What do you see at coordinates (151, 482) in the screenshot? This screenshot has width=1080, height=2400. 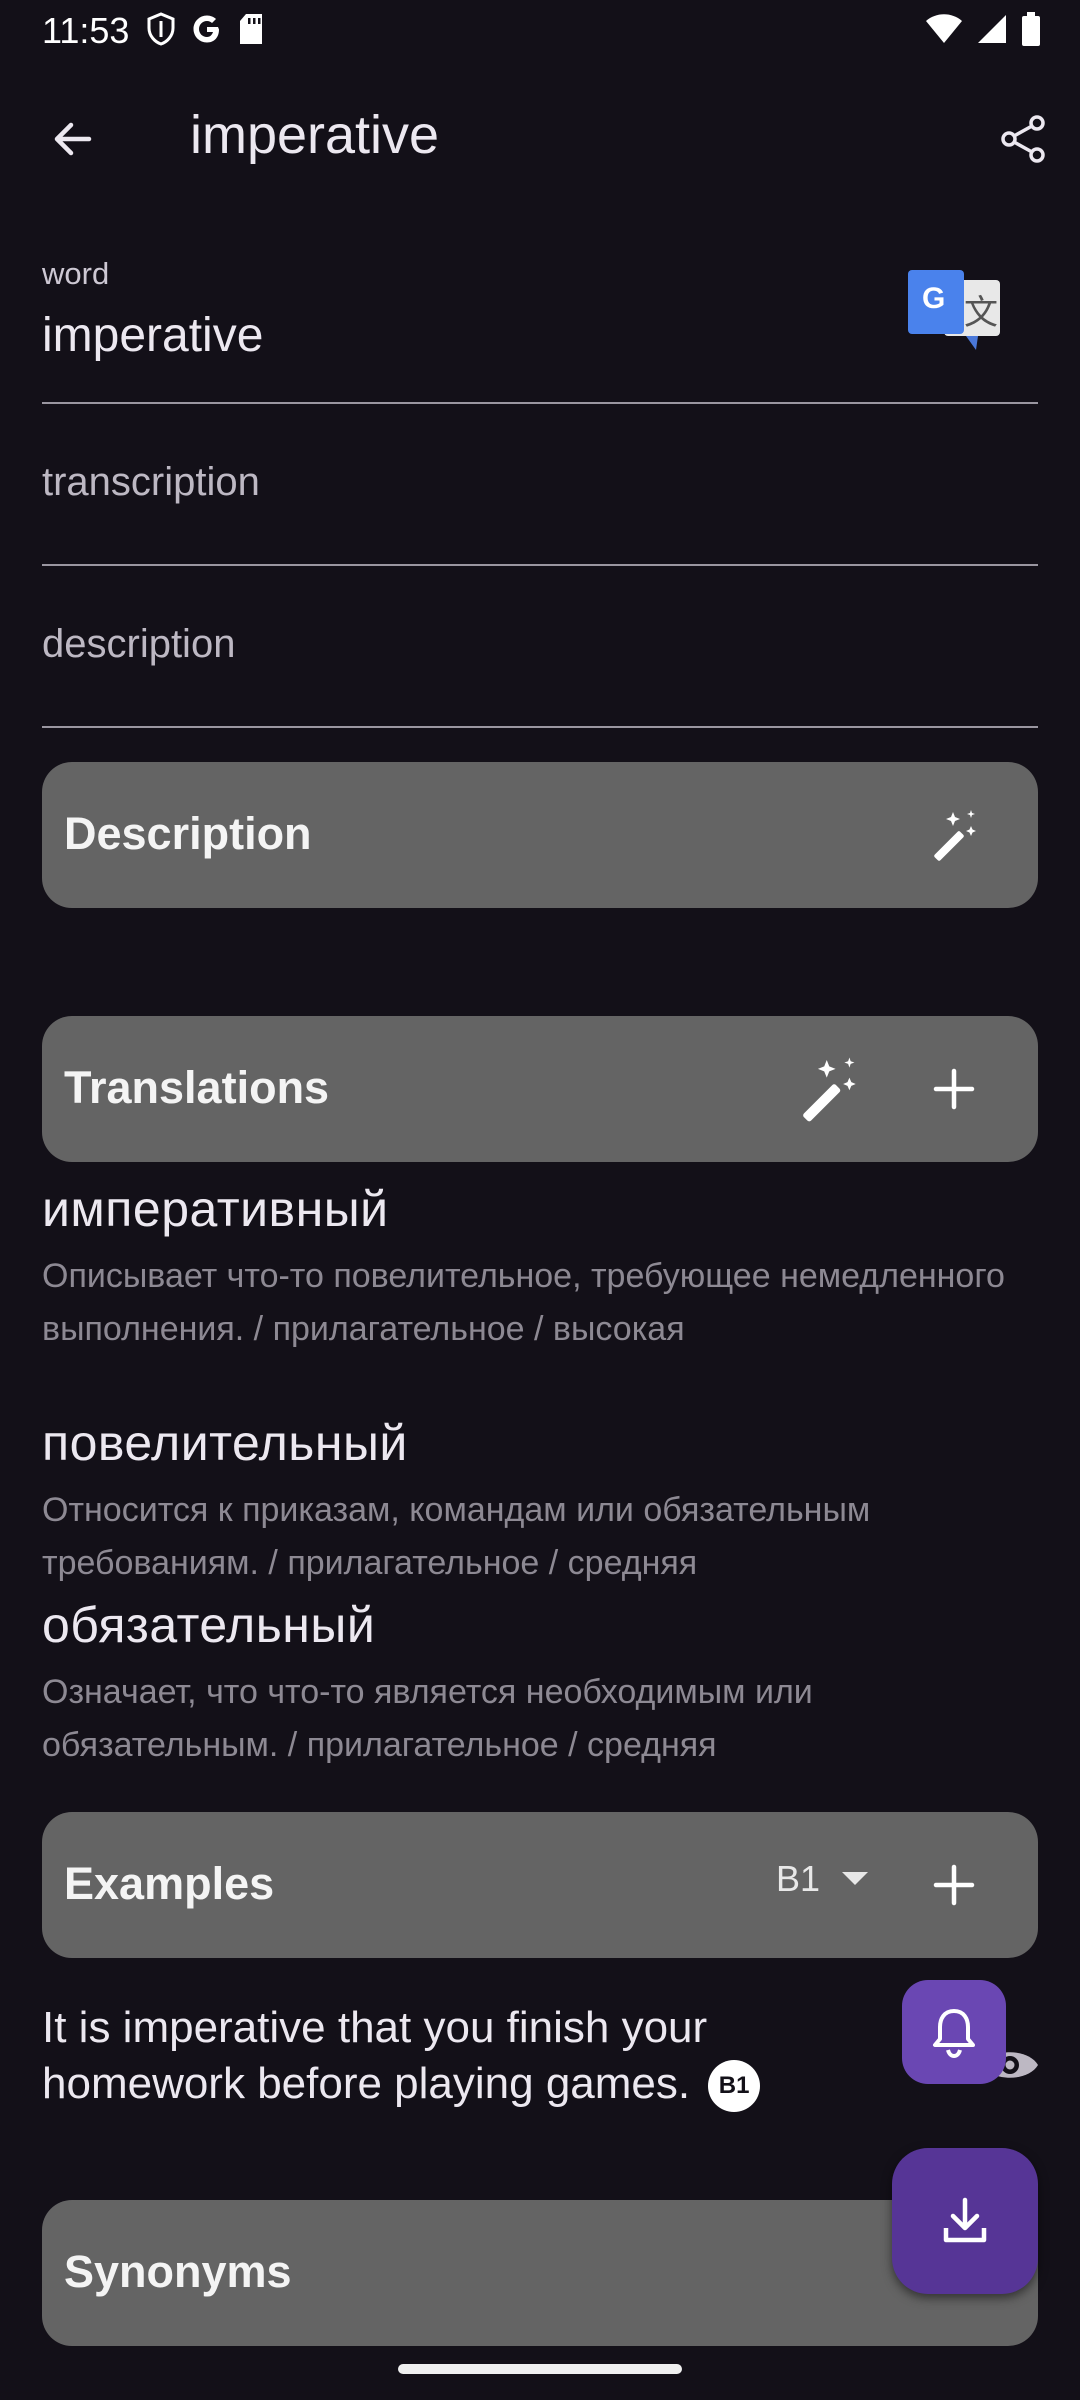 I see `transcription-placeholder: transcription` at bounding box center [151, 482].